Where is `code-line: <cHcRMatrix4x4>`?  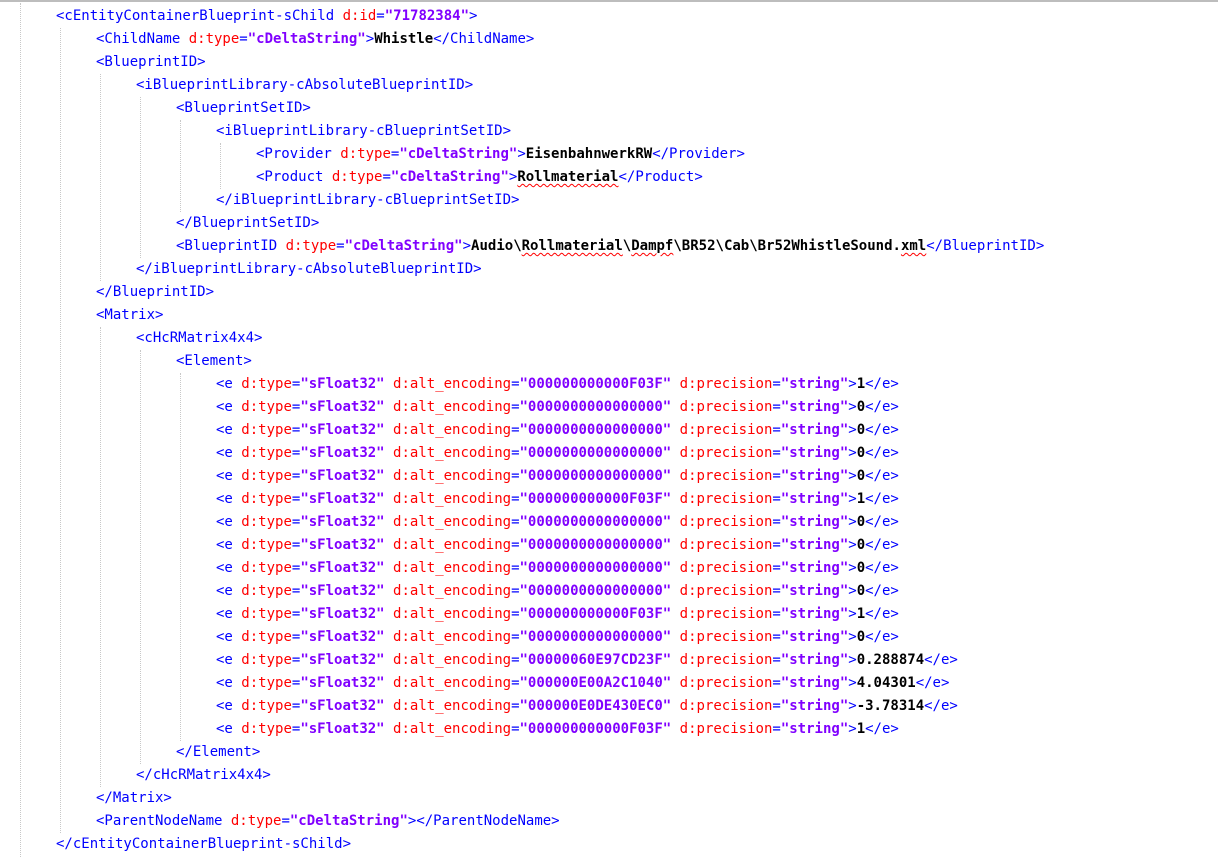 code-line: <cHcRMatrix4x4> is located at coordinates (199, 338).